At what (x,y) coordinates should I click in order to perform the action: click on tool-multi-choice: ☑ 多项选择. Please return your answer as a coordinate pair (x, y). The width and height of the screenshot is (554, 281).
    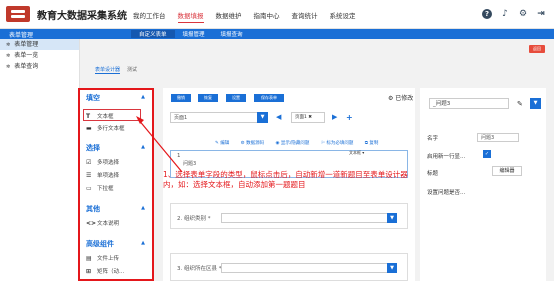
    Looking at the image, I should click on (102, 162).